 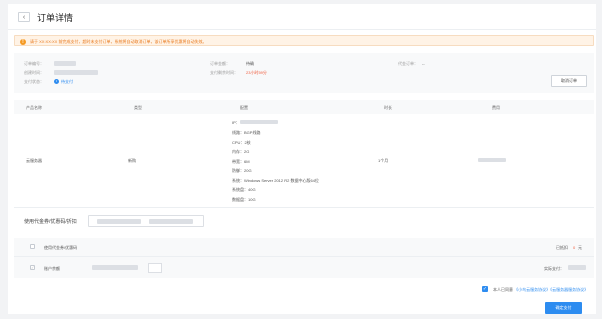 I want to click on create-time-value, so click(x=76, y=72).